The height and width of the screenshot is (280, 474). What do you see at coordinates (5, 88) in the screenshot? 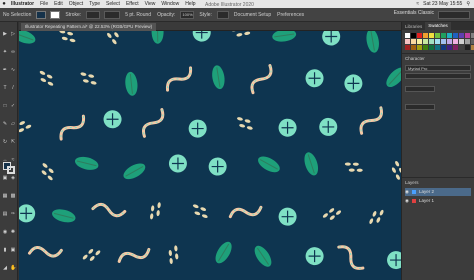
I see `type-tool-icon: T` at bounding box center [5, 88].